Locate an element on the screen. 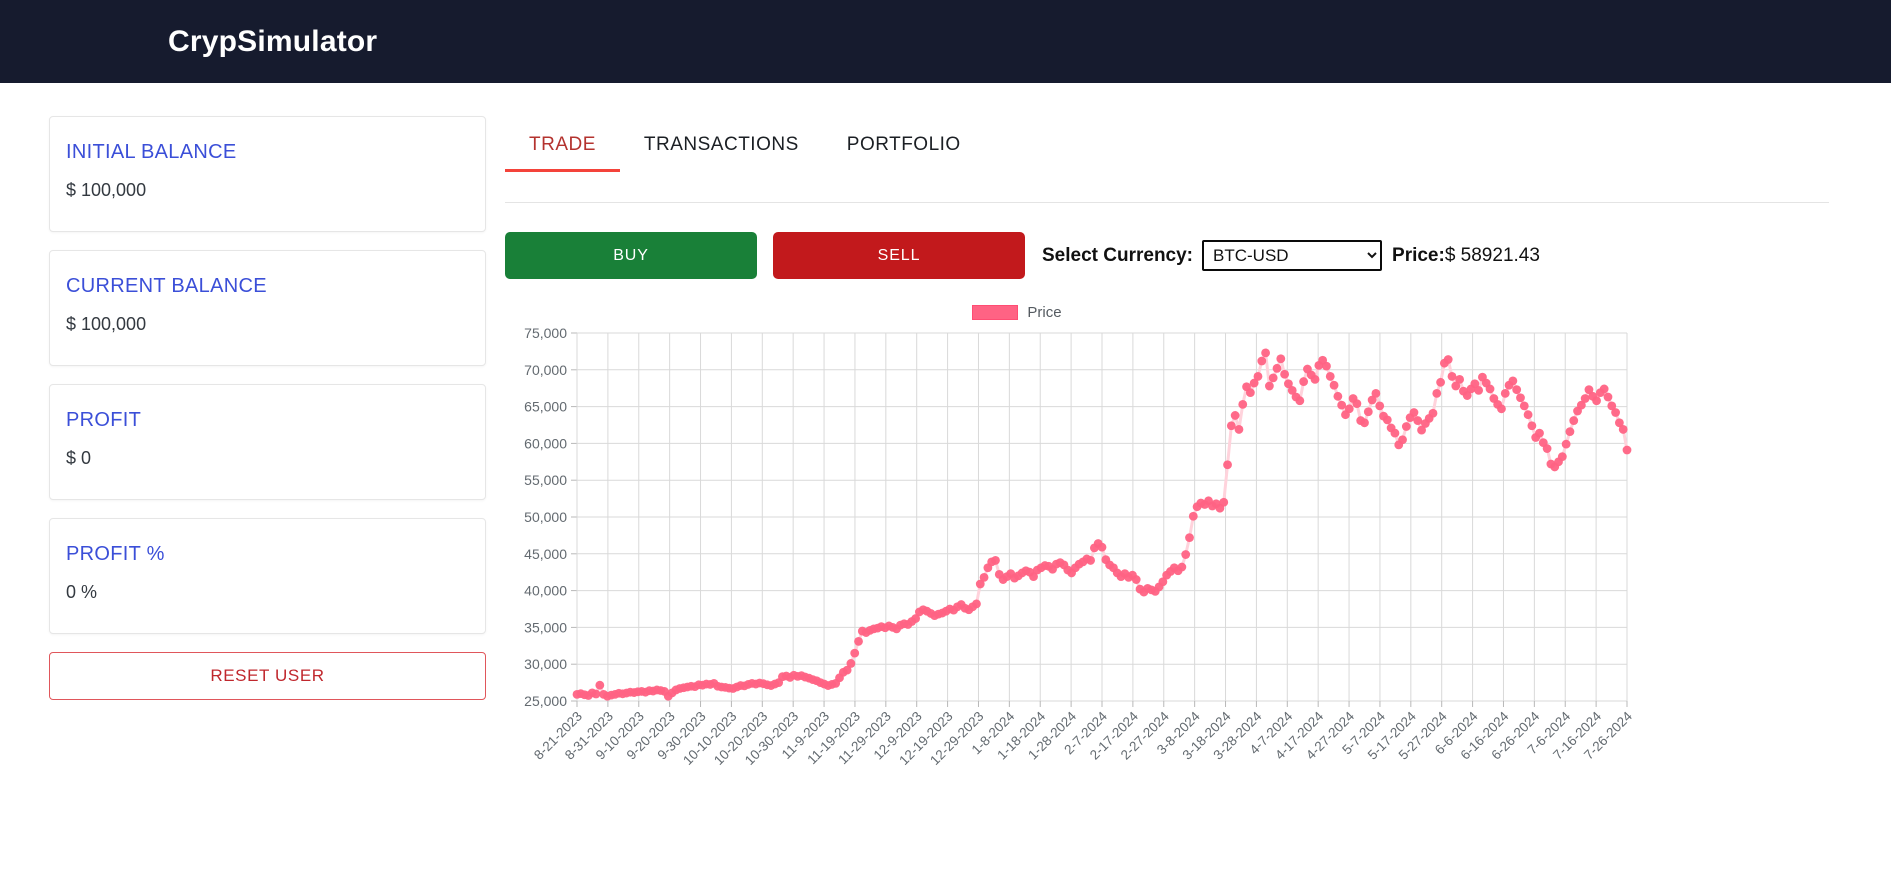 This screenshot has width=1891, height=878. svg-text: 35,000 is located at coordinates (545, 627).